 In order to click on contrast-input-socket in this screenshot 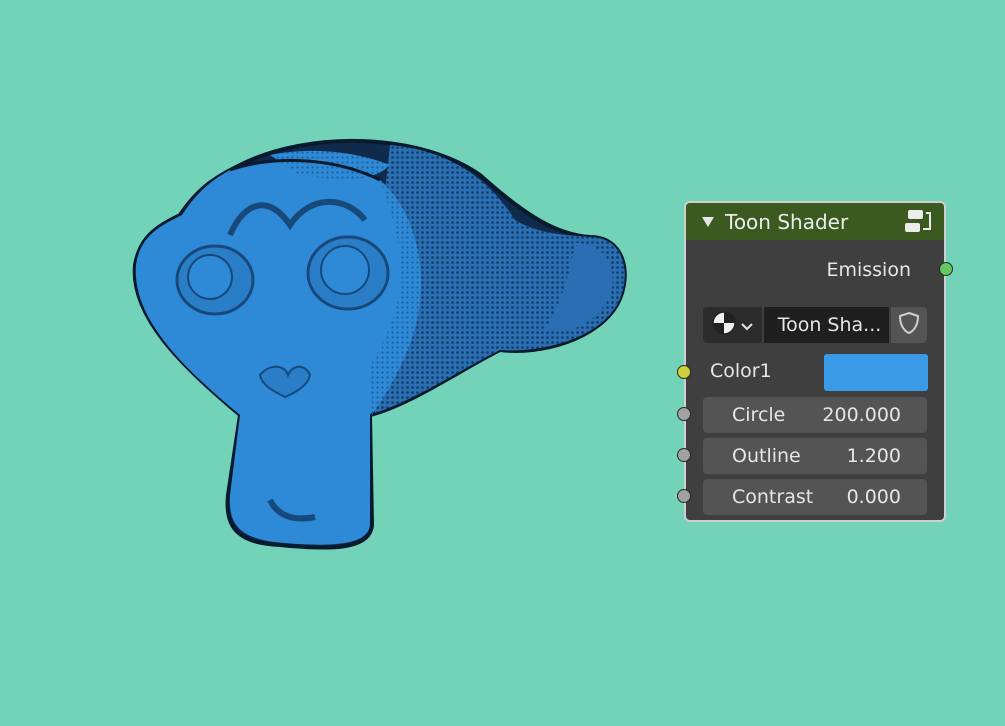, I will do `click(684, 496)`.